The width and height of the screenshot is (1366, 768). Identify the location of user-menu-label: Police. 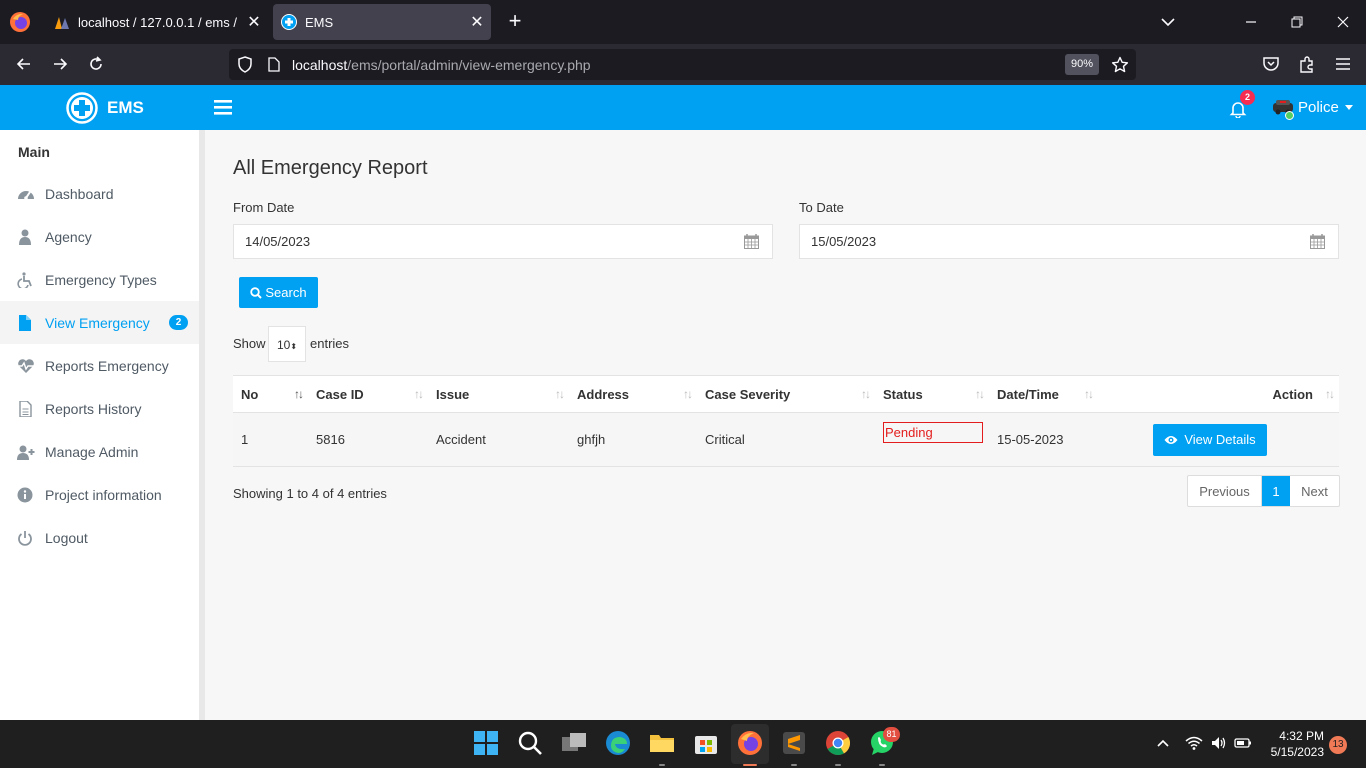
(1318, 107).